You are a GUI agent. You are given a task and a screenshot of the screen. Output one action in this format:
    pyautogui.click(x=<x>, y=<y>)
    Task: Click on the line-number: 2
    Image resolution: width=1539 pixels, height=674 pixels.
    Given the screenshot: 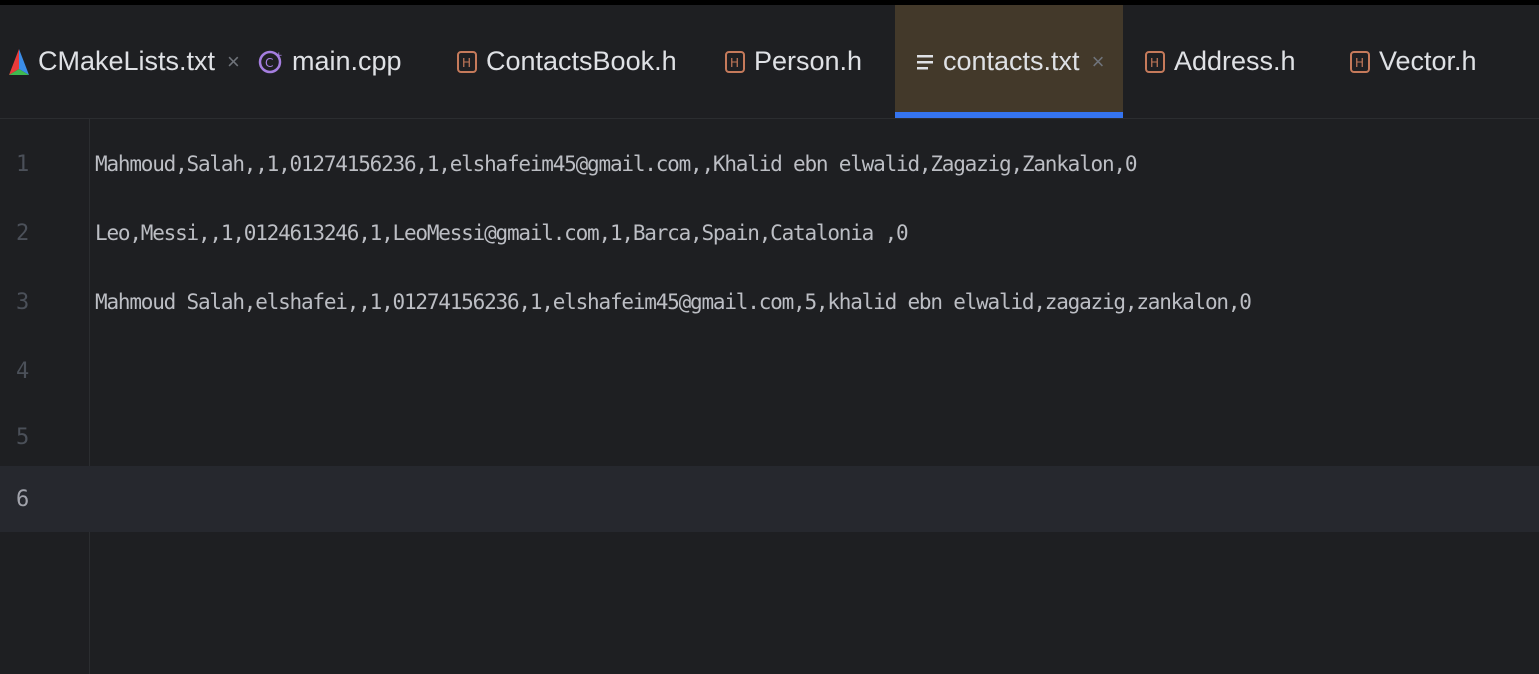 What is the action you would take?
    pyautogui.click(x=23, y=233)
    